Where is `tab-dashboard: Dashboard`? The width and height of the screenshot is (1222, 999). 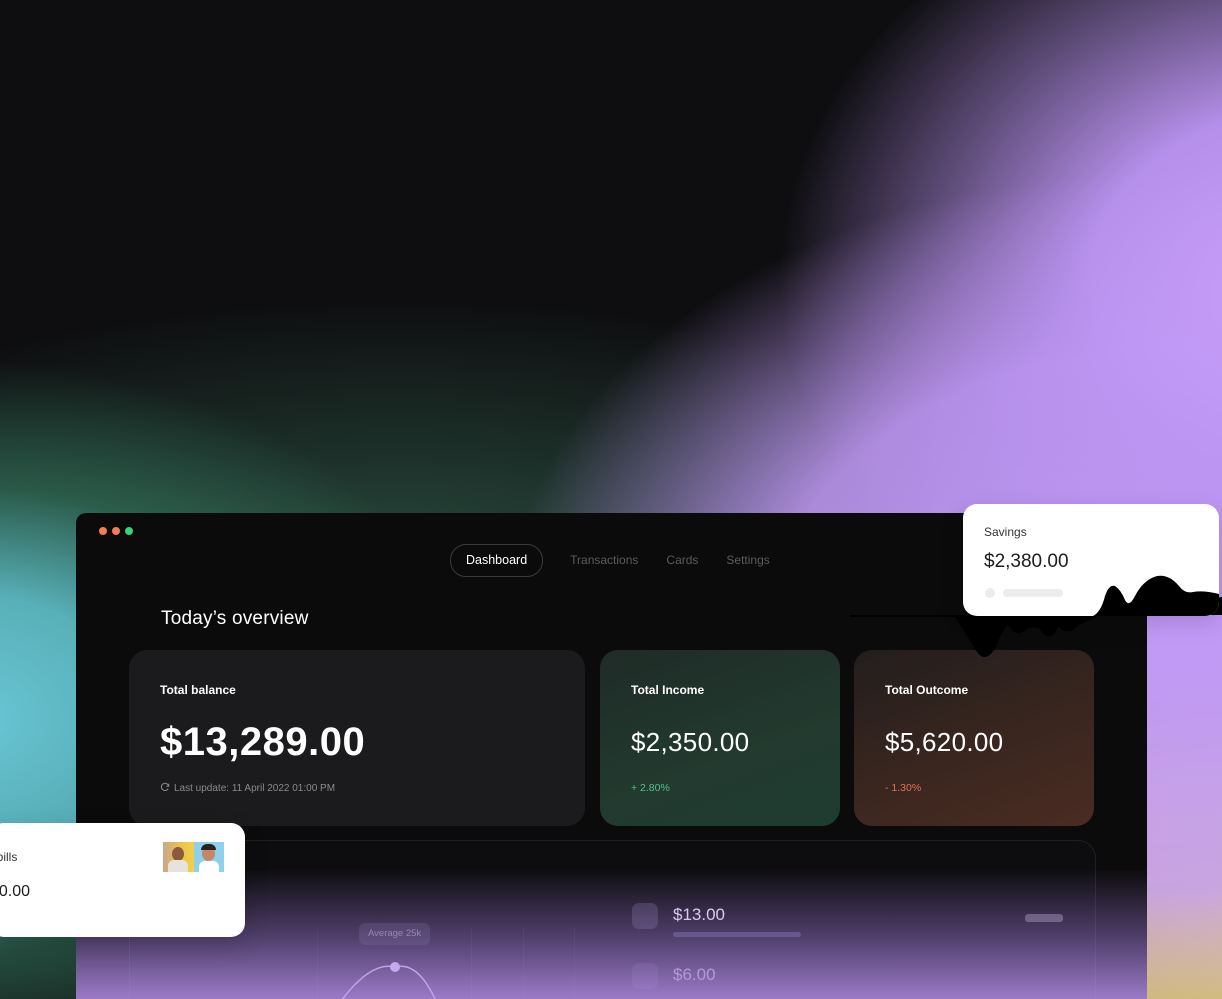 tab-dashboard: Dashboard is located at coordinates (497, 560).